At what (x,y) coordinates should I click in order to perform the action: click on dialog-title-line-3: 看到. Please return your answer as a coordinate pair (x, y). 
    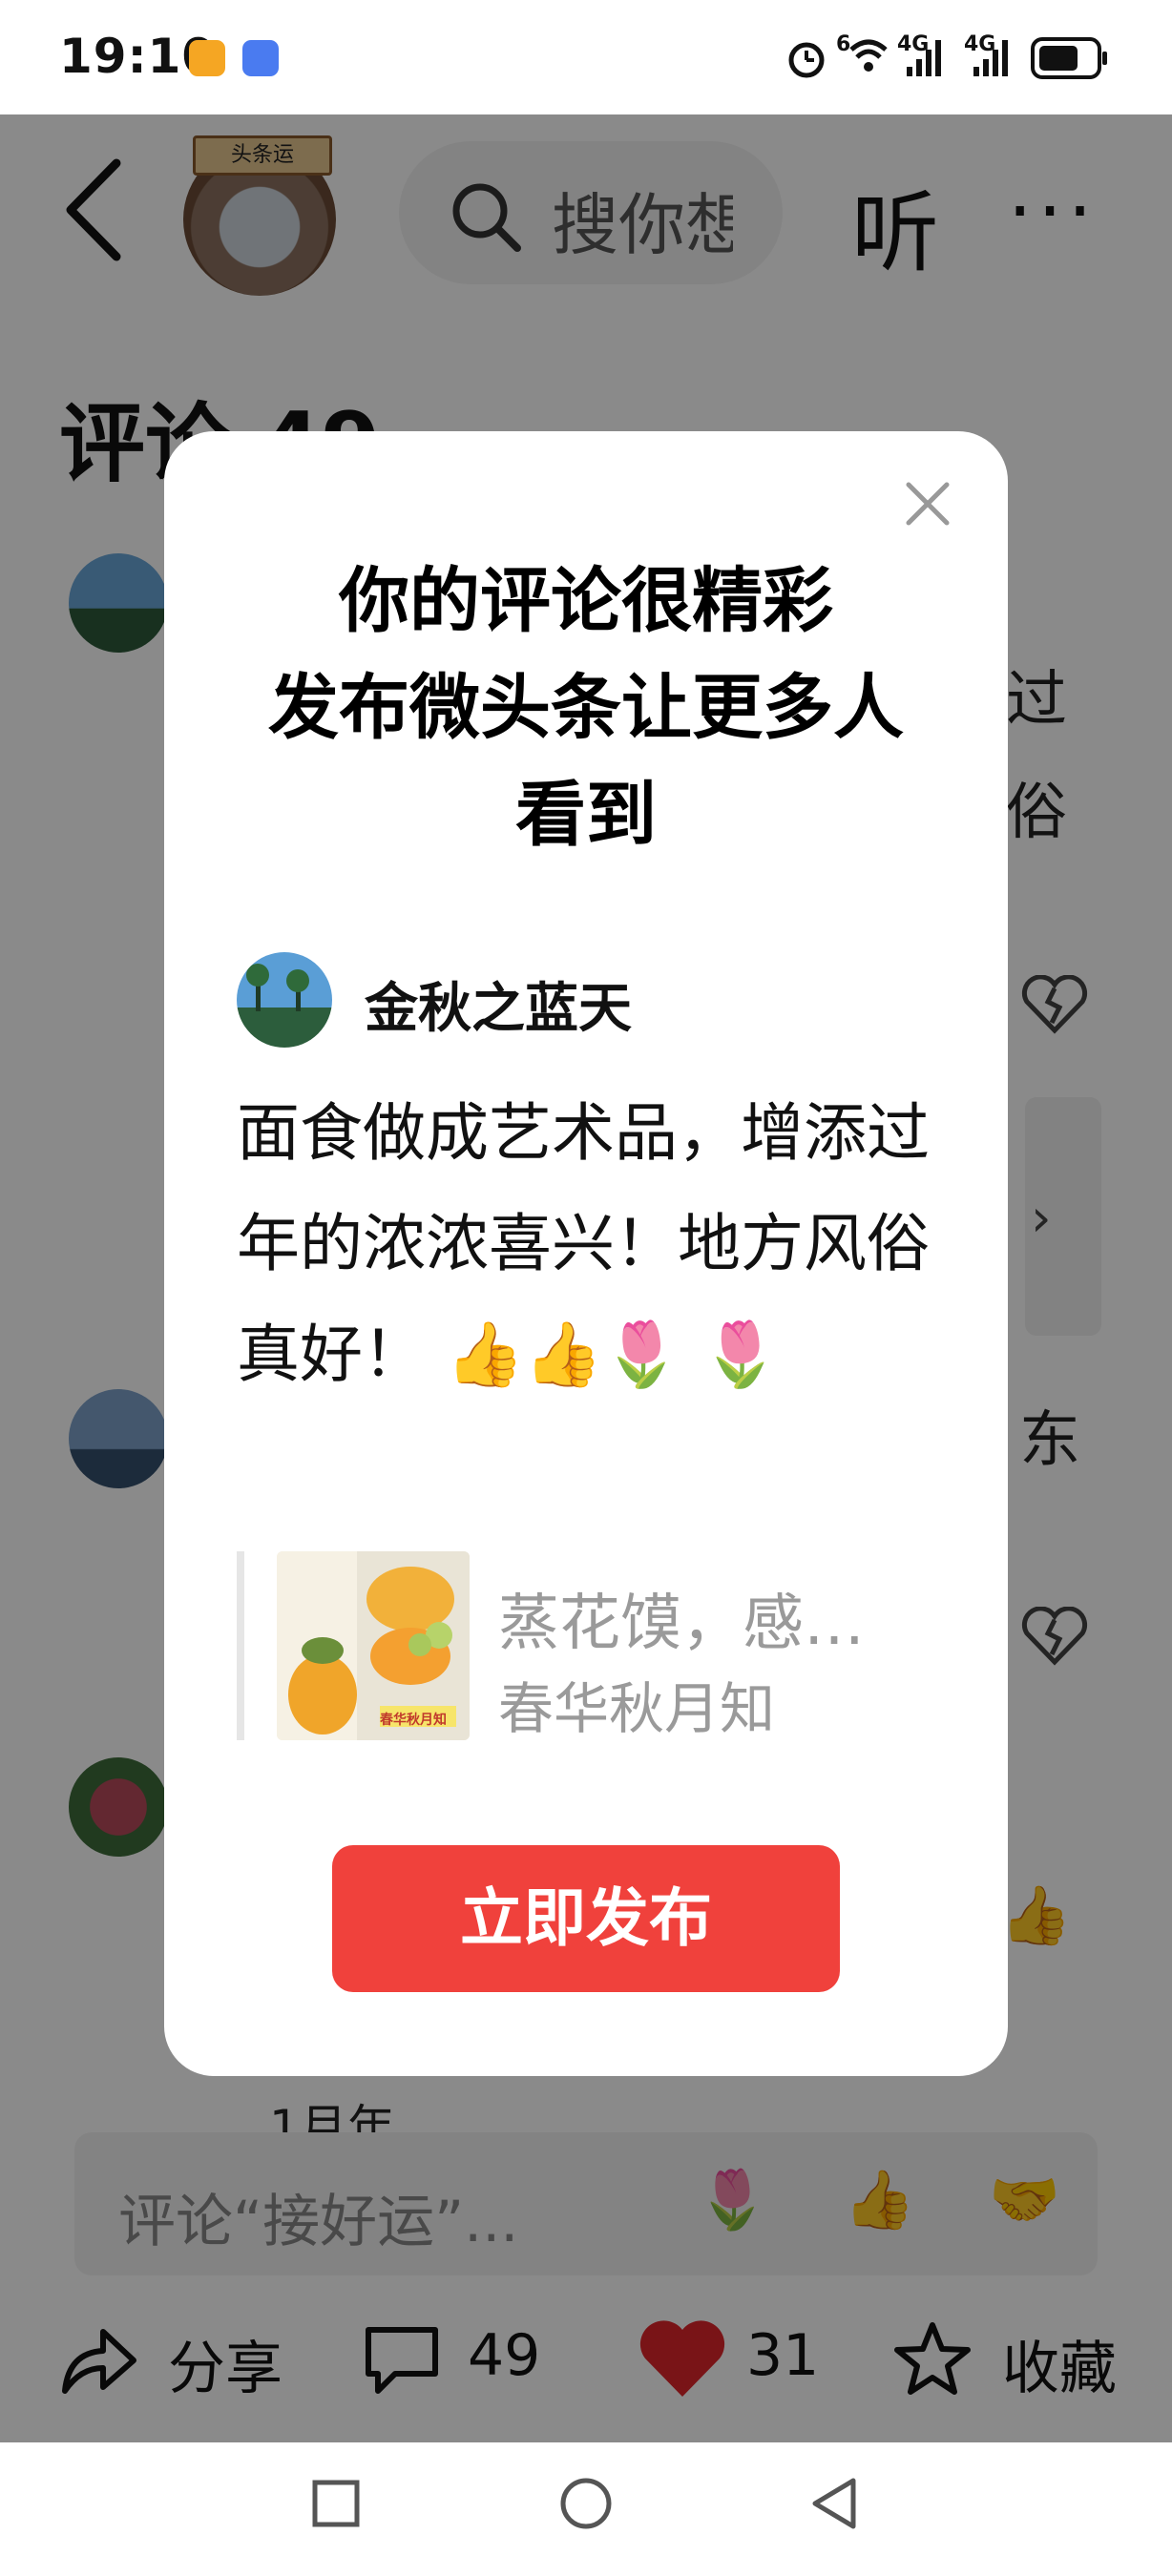
    Looking at the image, I should click on (586, 815).